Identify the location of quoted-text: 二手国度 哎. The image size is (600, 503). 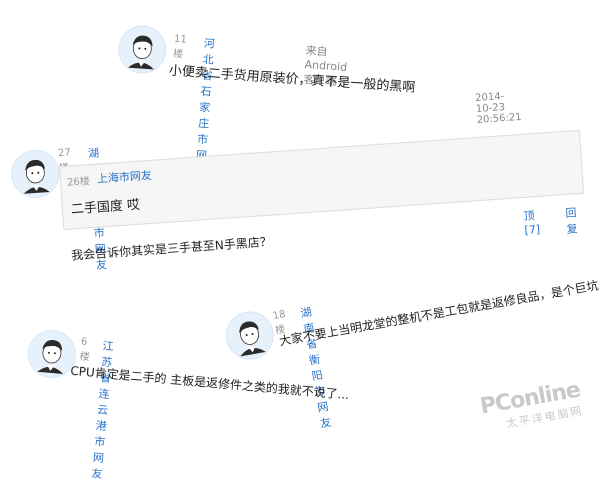
(105, 207).